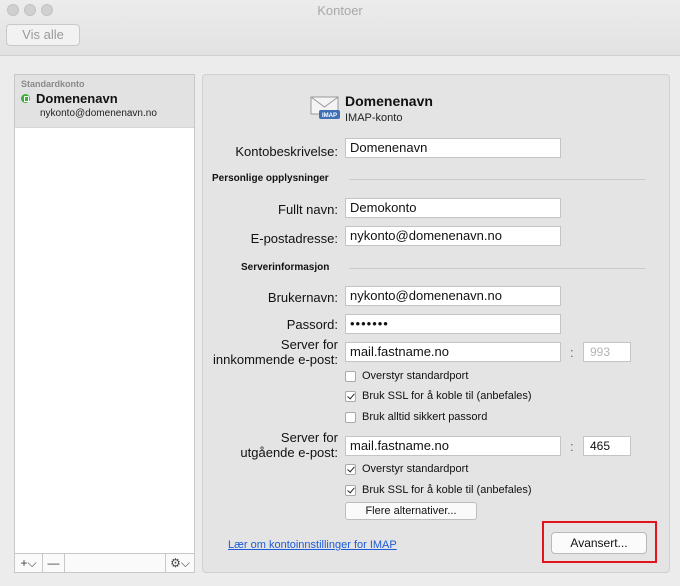 The height and width of the screenshot is (586, 680). I want to click on incoming-server-field: mail.fastname.no, so click(453, 352).